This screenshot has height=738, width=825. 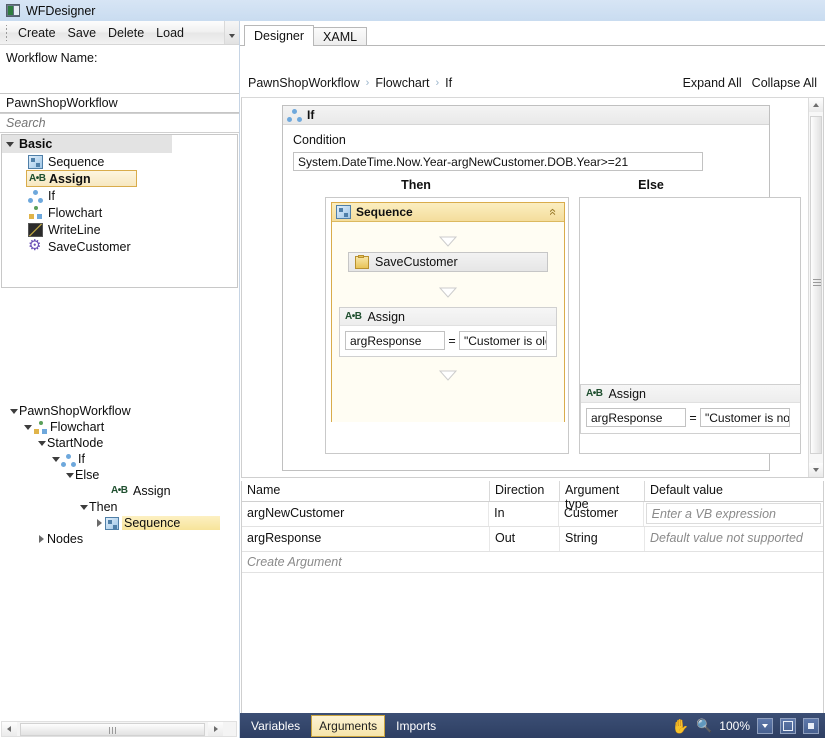 What do you see at coordinates (745, 417) in the screenshot?
I see `assign-value-input: "Customer is not 2` at bounding box center [745, 417].